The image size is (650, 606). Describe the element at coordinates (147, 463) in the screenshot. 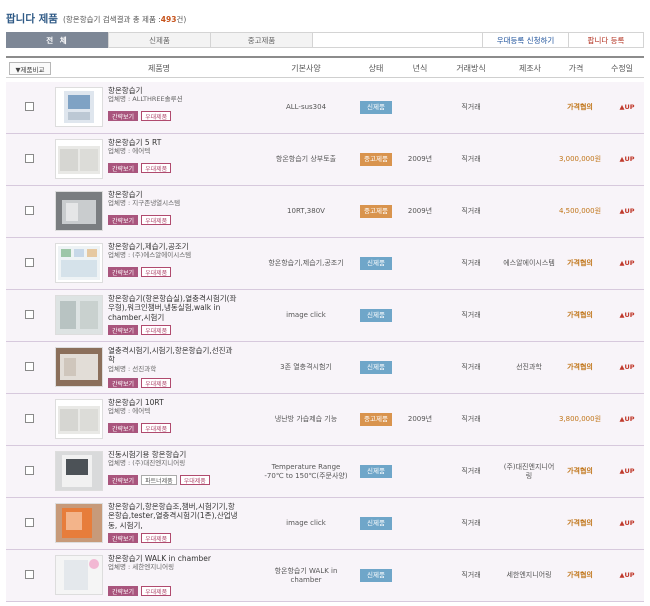

I see `product-company: 업체명 : (주)대진엔지니어링` at that location.